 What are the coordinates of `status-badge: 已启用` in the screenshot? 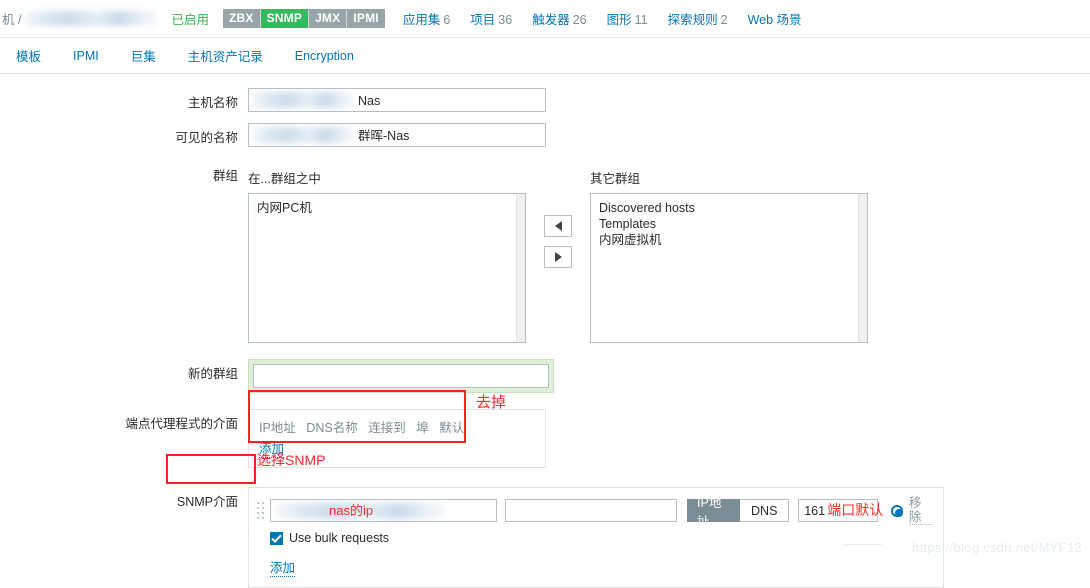 It's located at (190, 20).